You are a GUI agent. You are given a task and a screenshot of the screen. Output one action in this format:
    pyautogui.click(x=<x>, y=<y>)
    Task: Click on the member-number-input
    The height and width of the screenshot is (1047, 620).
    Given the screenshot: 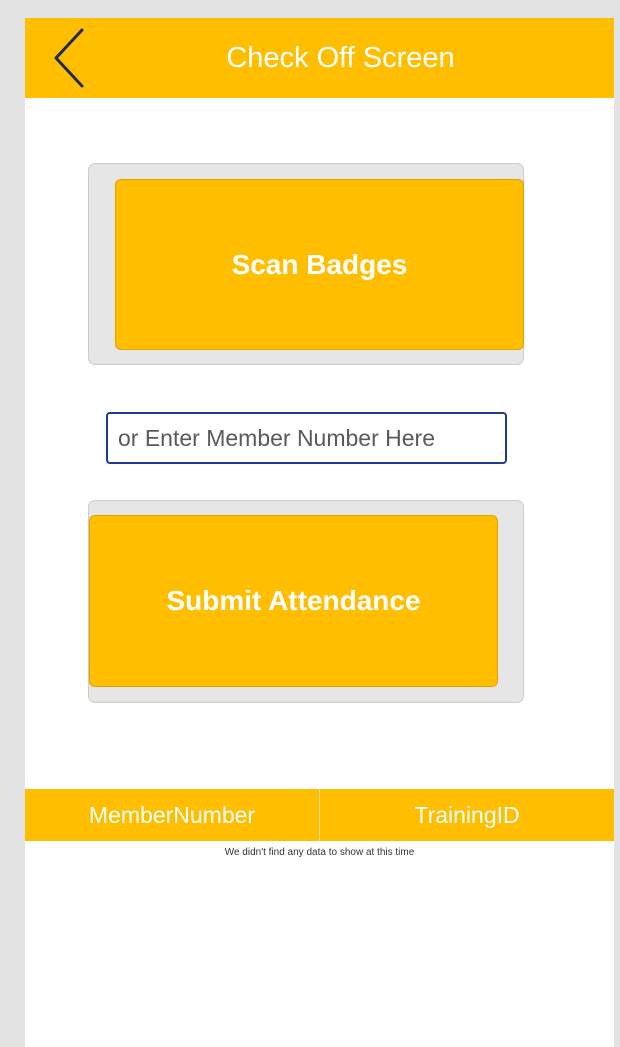 What is the action you would take?
    pyautogui.click(x=306, y=438)
    